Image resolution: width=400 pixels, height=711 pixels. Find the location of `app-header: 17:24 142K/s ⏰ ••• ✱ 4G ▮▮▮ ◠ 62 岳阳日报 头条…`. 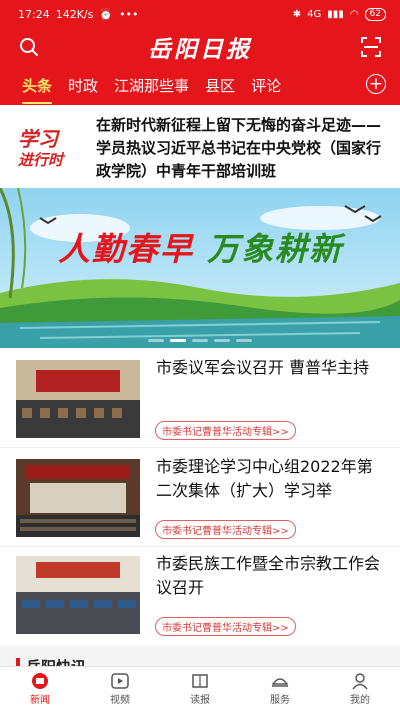

app-header: 17:24 142K/s ⏰ ••• ✱ 4G ▮▮▮ ◠ 62 岳阳日报 头条… is located at coordinates (200, 52).